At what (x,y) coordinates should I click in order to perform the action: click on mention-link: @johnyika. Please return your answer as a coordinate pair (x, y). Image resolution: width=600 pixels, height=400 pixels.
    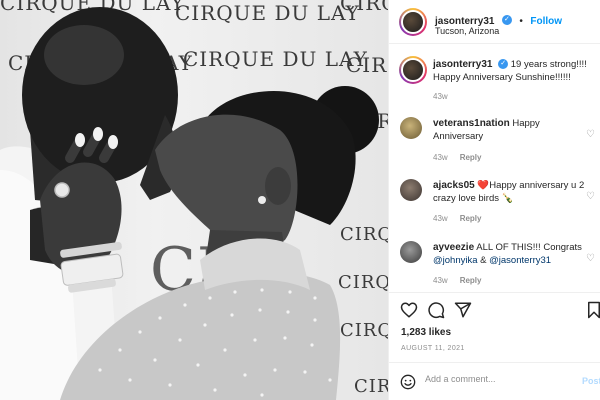
    Looking at the image, I should click on (455, 260).